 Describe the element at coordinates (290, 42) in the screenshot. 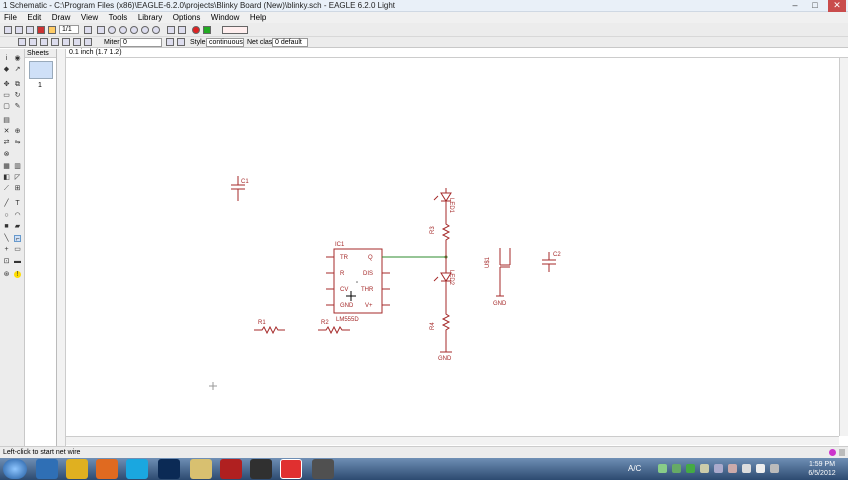

I see `netclass-select: 0 default` at that location.